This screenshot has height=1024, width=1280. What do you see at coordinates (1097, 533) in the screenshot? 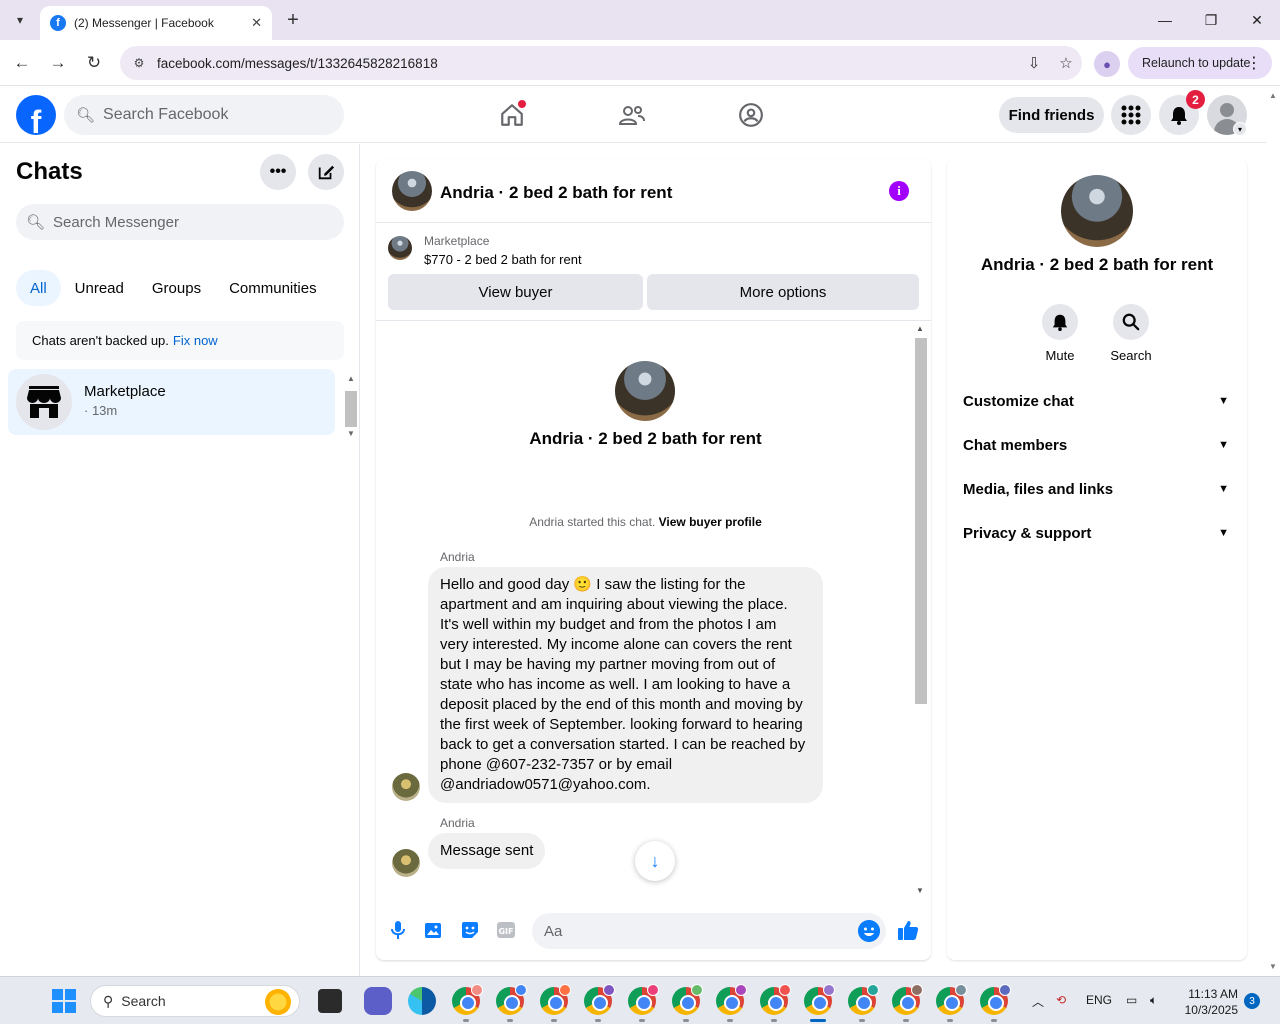
I see `privacy-support-section: Privacy & support ▼` at bounding box center [1097, 533].